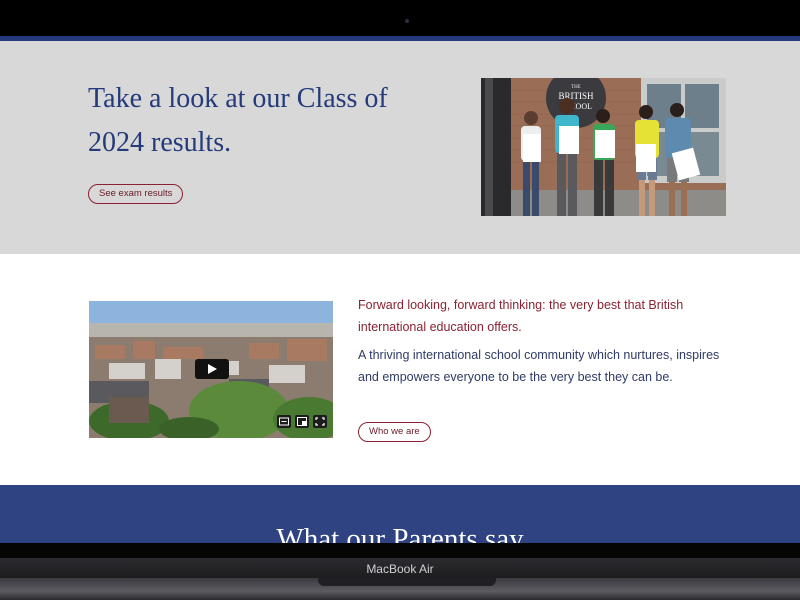 The height and width of the screenshot is (600, 800). What do you see at coordinates (400, 18) in the screenshot?
I see `laptop-bezel-top` at bounding box center [400, 18].